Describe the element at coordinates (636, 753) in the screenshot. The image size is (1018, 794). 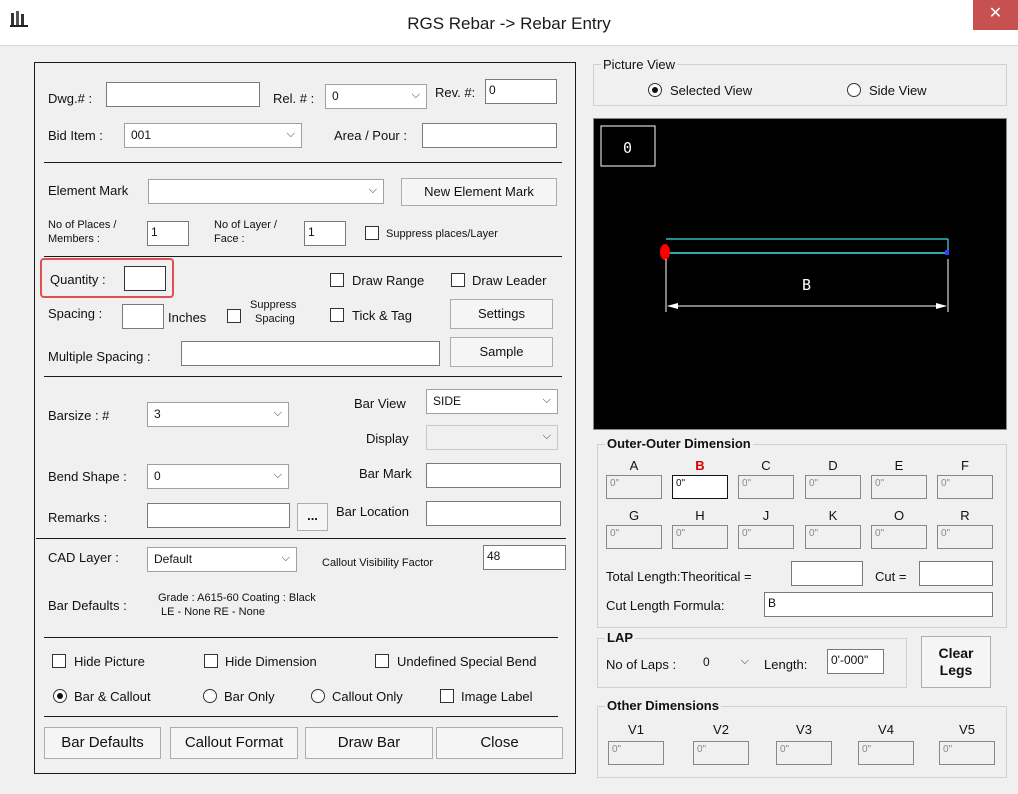
I see `other-dimension-input-0: 0"` at that location.